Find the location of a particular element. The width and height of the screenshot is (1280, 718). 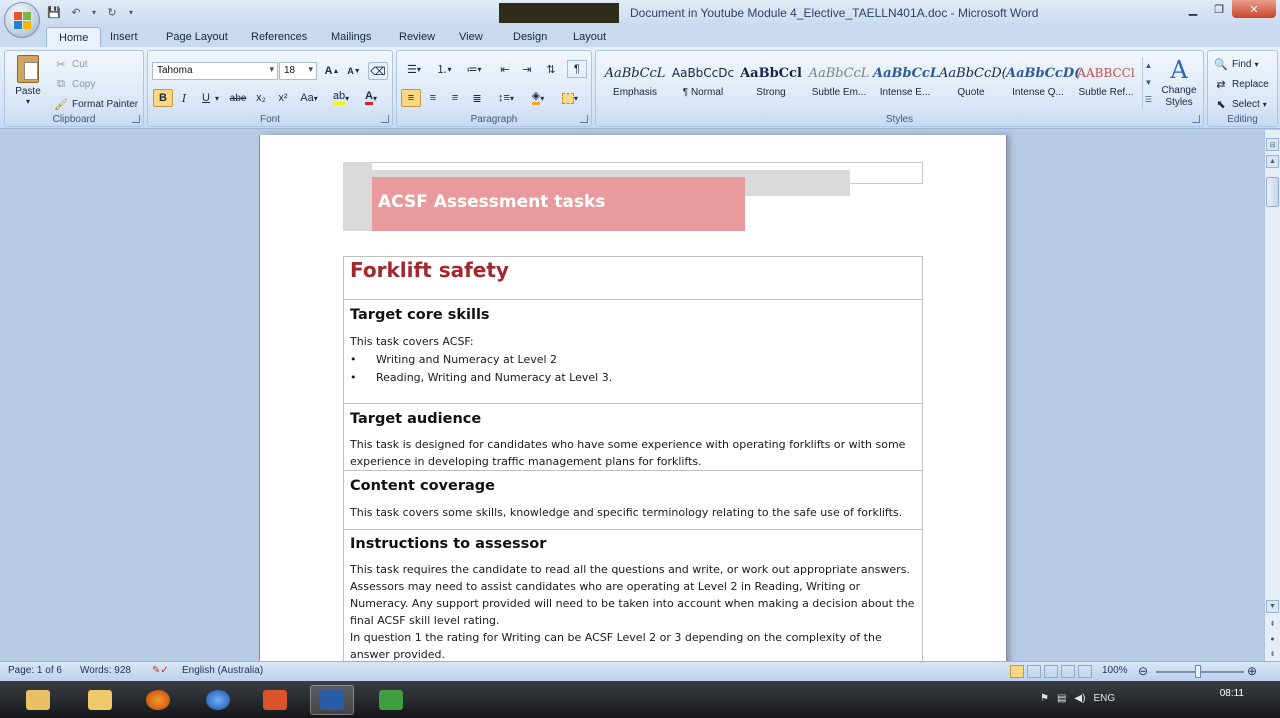

taskbar-browser is located at coordinates (158, 700).